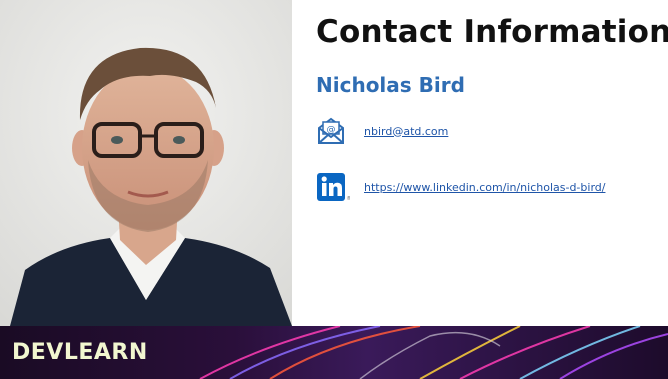  Describe the element at coordinates (333, 131) in the screenshot. I see `email-envelope-icon: @` at that location.